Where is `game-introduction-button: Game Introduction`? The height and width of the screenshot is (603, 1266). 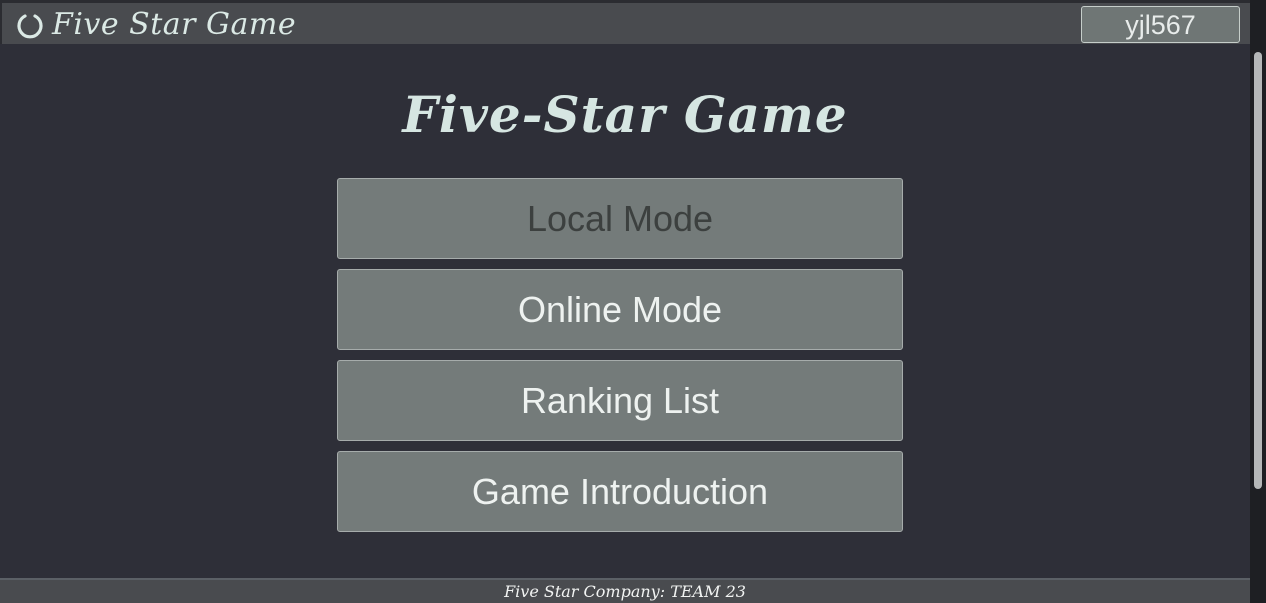 game-introduction-button: Game Introduction is located at coordinates (620, 491).